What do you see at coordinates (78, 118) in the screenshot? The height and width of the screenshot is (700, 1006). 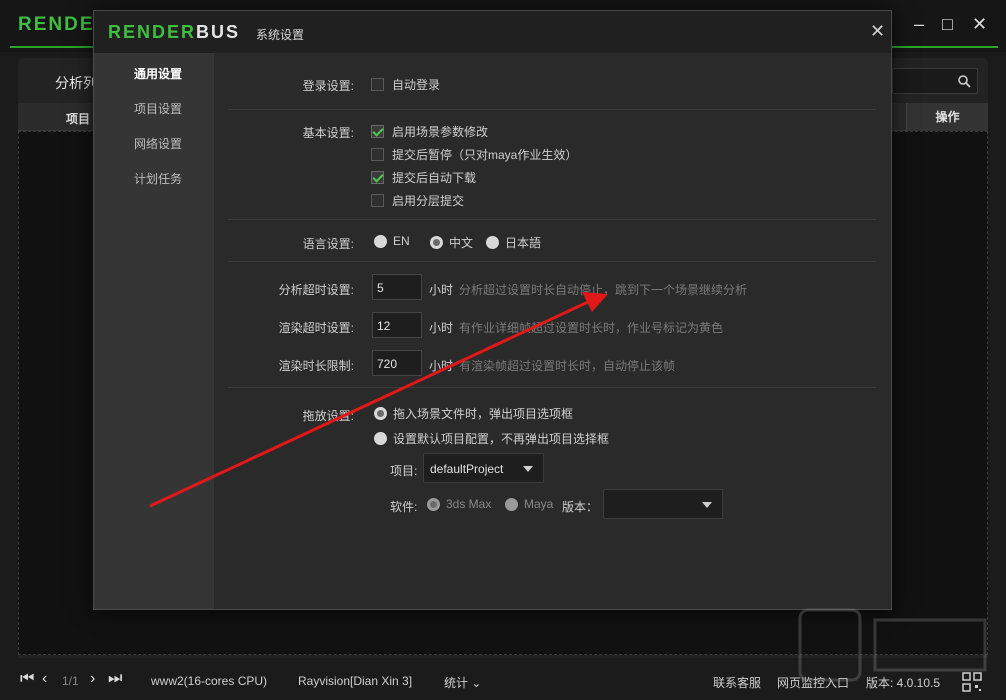 I see `column-project: 项目` at bounding box center [78, 118].